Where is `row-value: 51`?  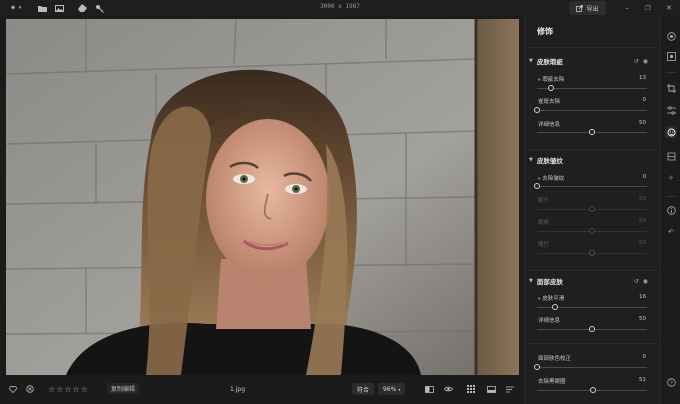
row-value: 51 is located at coordinates (642, 380).